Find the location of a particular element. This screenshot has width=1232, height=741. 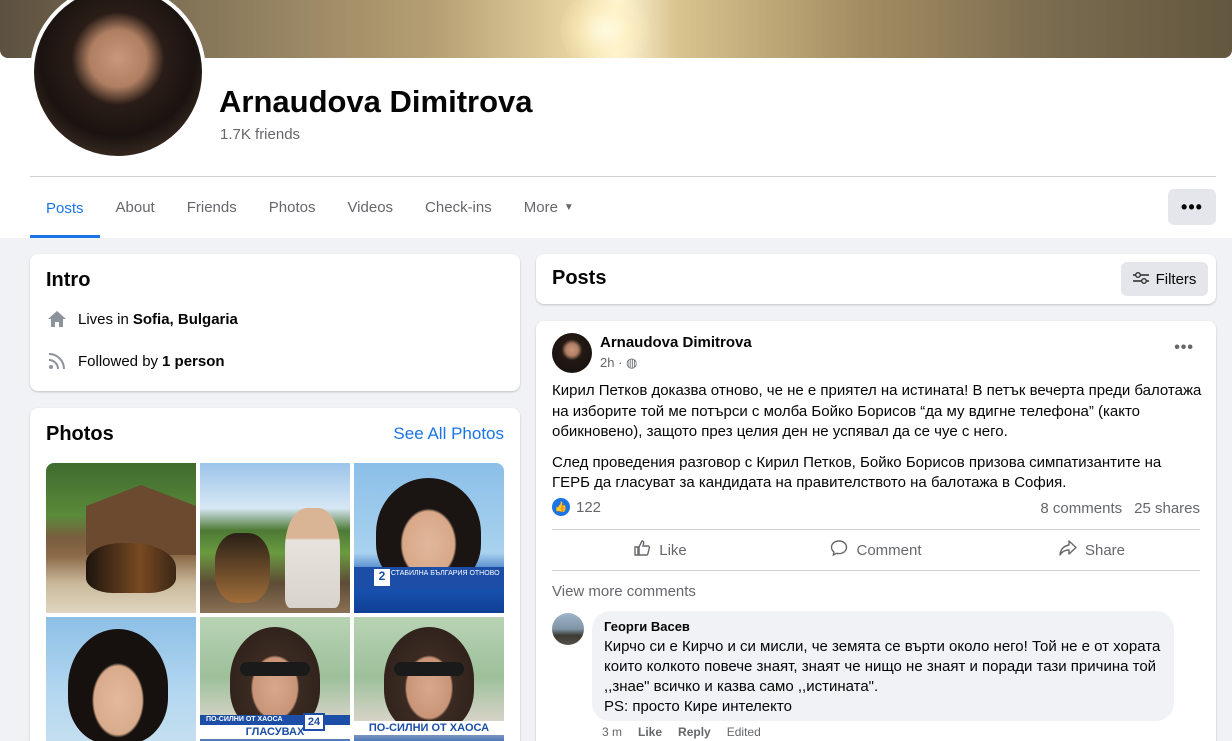

commenter-avatar is located at coordinates (568, 629).